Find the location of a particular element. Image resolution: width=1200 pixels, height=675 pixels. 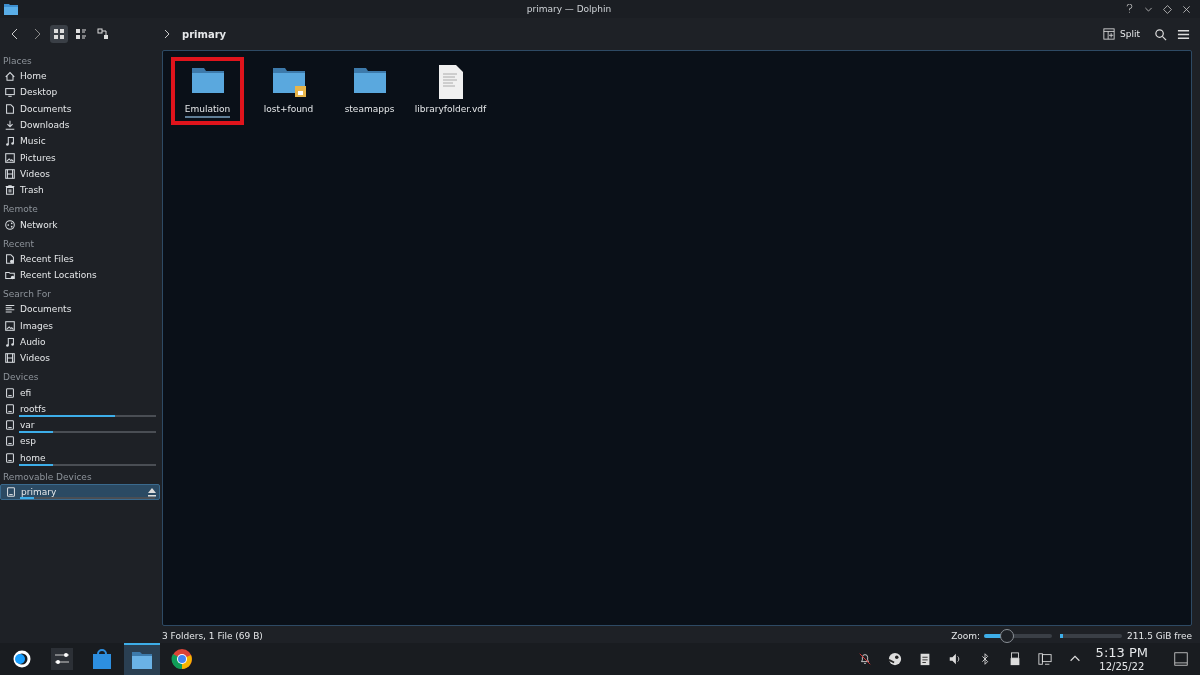

section-heading: Remote is located at coordinates (20, 210).